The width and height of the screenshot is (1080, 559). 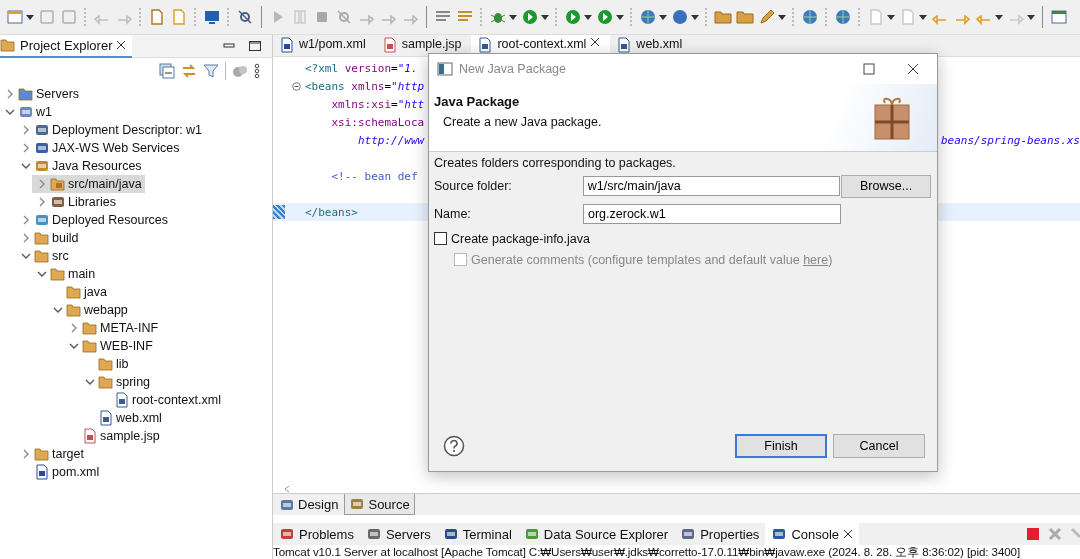 I want to click on tree-item-label: Java Resources, so click(x=97, y=166).